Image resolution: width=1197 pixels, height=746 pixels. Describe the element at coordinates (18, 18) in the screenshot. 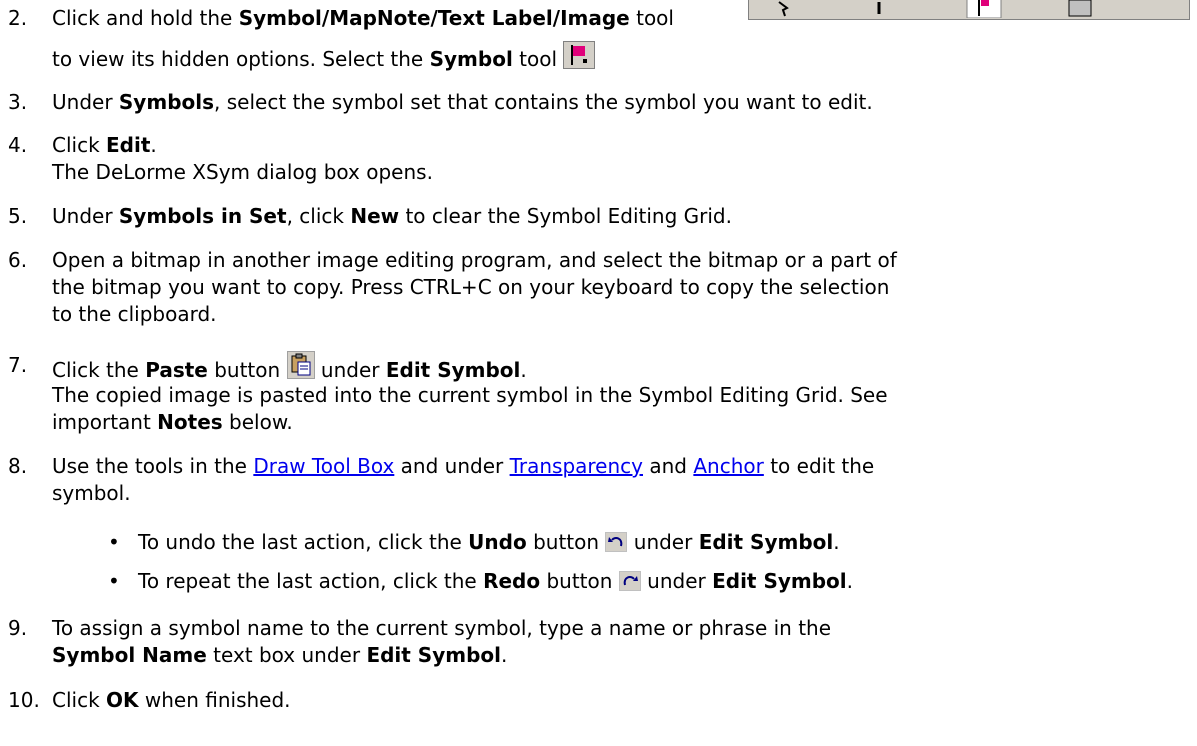

I see `step-number: 2.` at that location.